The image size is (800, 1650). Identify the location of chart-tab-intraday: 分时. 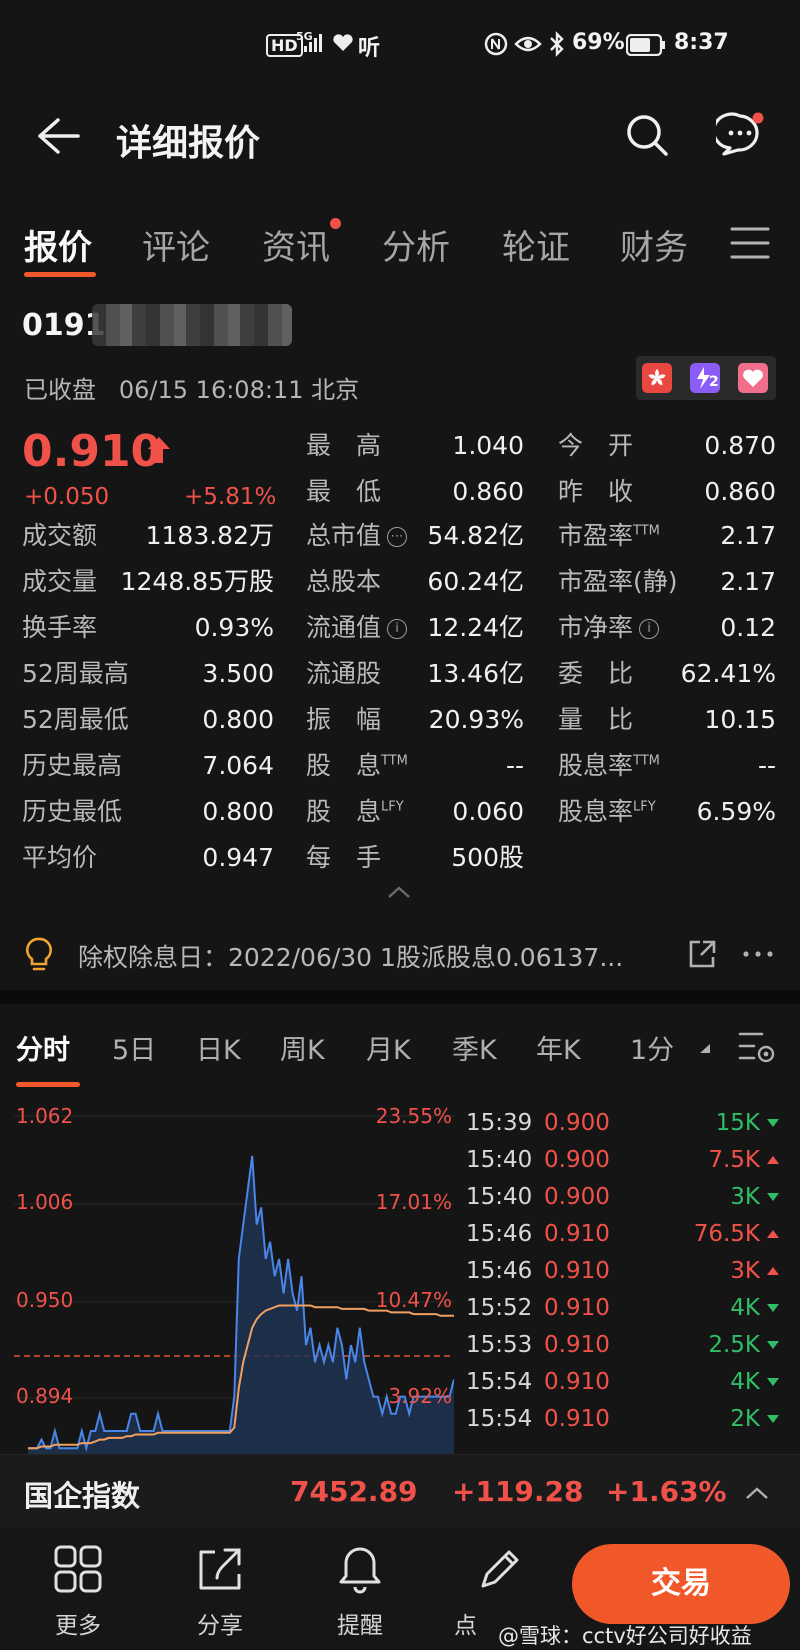
(43, 1047).